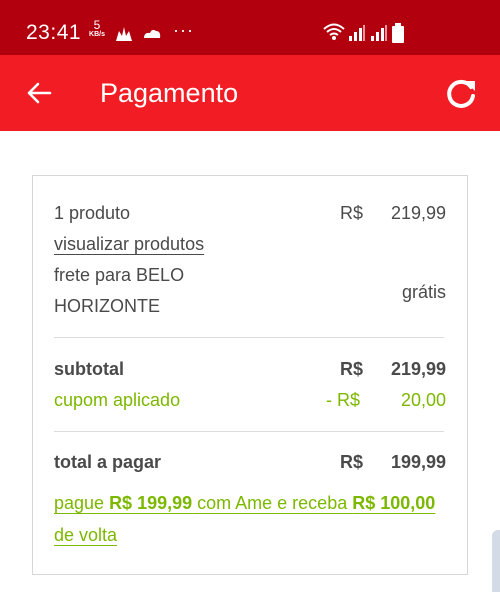  I want to click on cashback-return-amount: R$ 100,00, so click(394, 503).